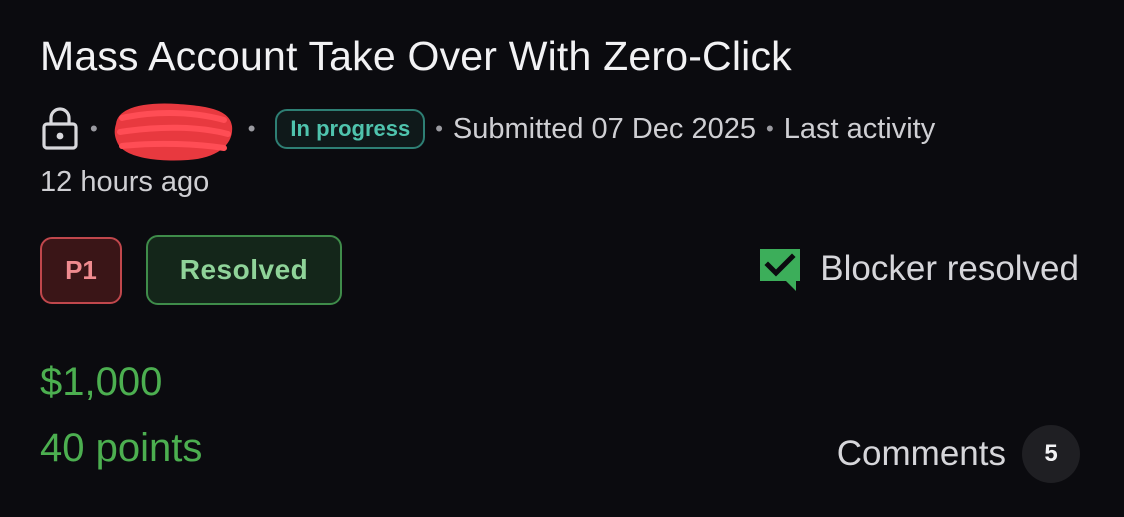 The height and width of the screenshot is (517, 1124). I want to click on checkmark-comment-icon, so click(780, 269).